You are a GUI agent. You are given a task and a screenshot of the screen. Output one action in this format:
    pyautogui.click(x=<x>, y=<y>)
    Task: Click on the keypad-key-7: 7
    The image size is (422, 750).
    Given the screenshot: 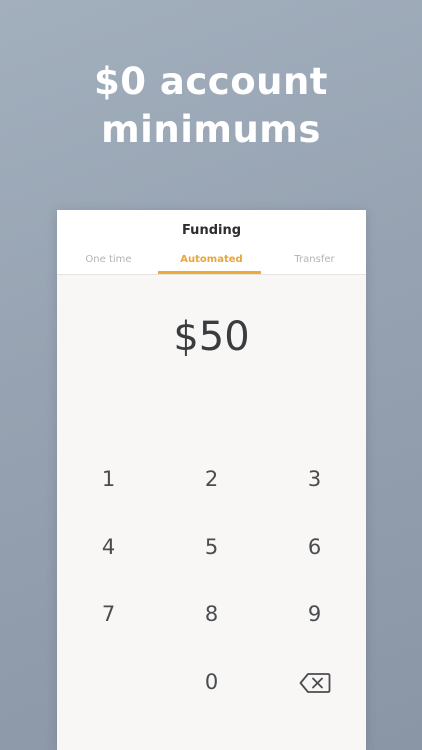 What is the action you would take?
    pyautogui.click(x=108, y=614)
    